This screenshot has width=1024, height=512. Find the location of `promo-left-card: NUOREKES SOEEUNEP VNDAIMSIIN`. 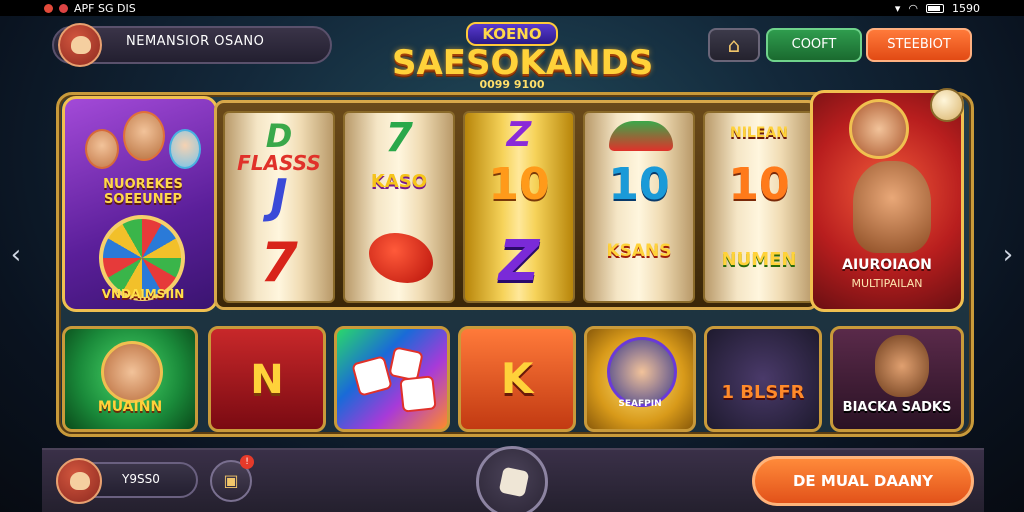

promo-left-card: NUOREKES SOEEUNEP VNDAIMSIIN is located at coordinates (140, 204).